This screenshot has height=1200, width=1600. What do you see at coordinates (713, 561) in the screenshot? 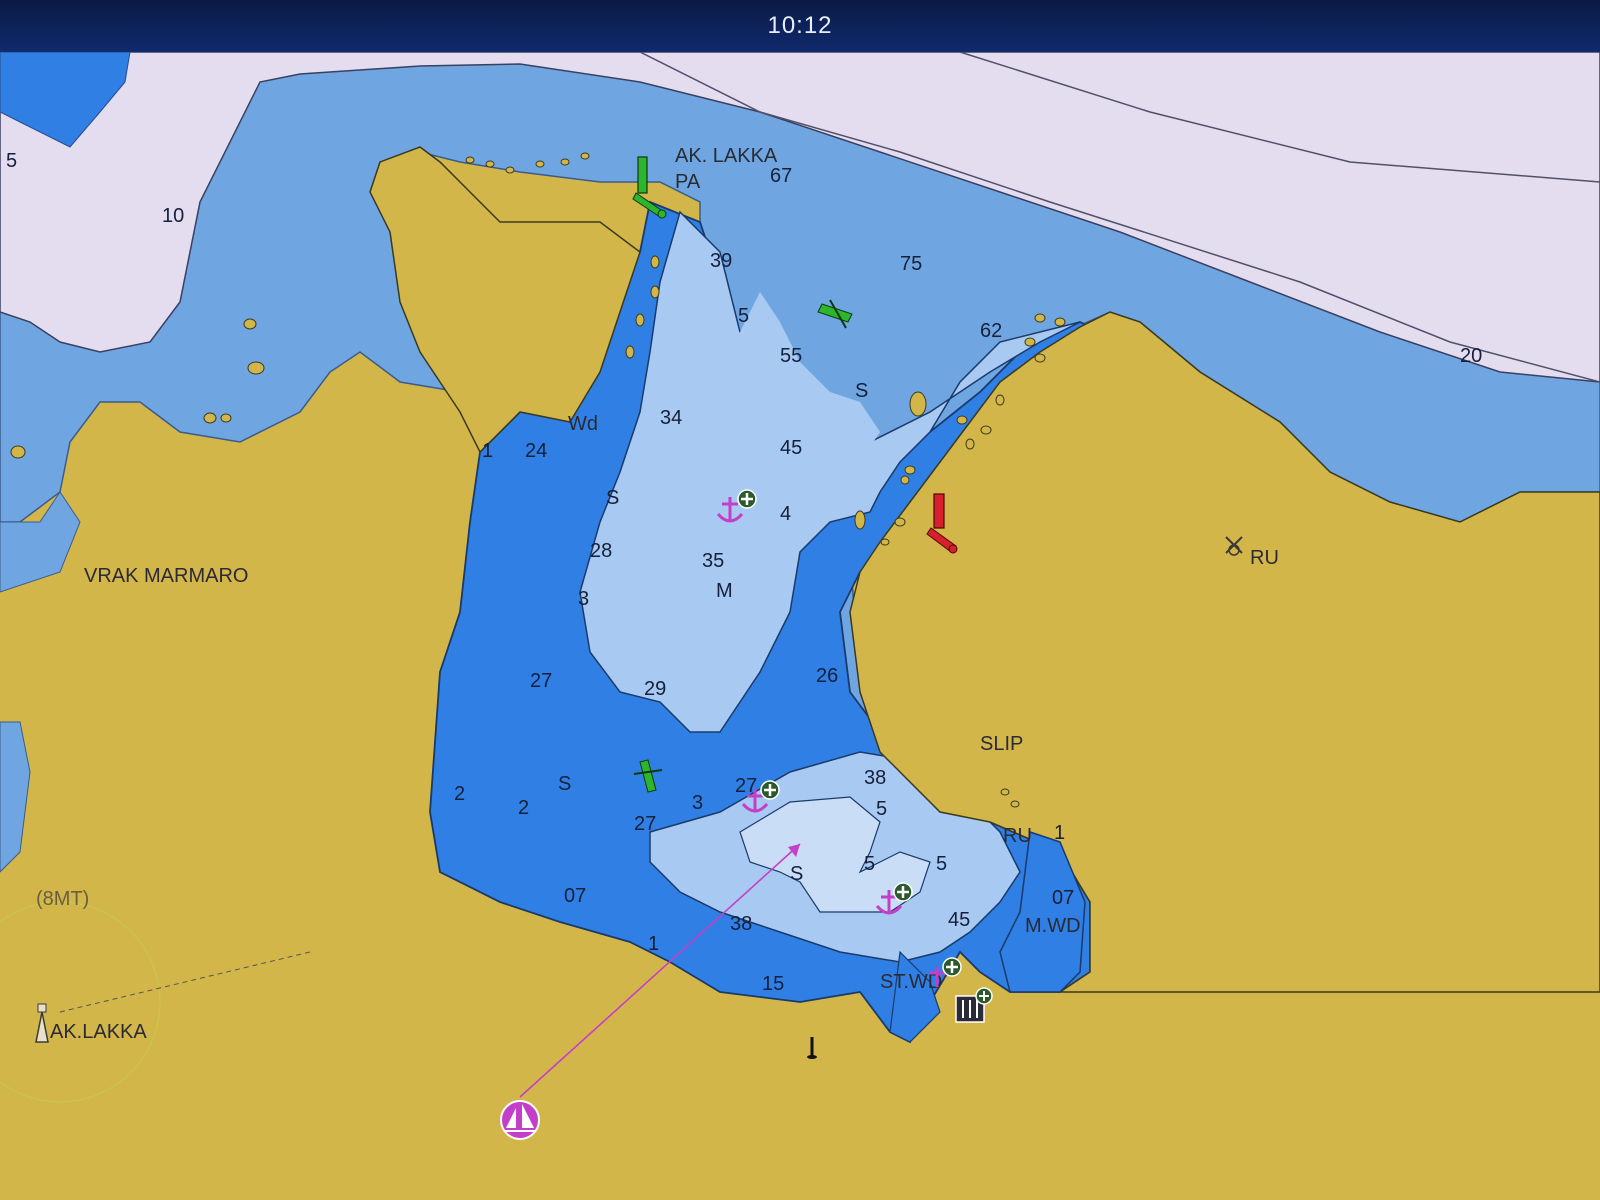
I see `svg-text: 35` at bounding box center [713, 561].